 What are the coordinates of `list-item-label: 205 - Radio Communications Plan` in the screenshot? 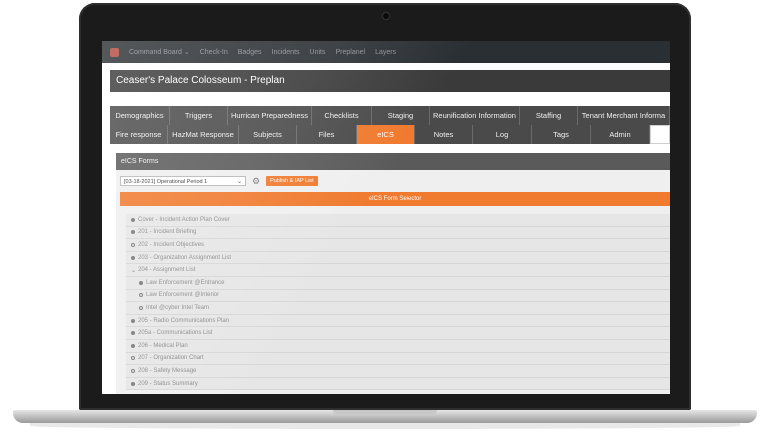 It's located at (184, 320).